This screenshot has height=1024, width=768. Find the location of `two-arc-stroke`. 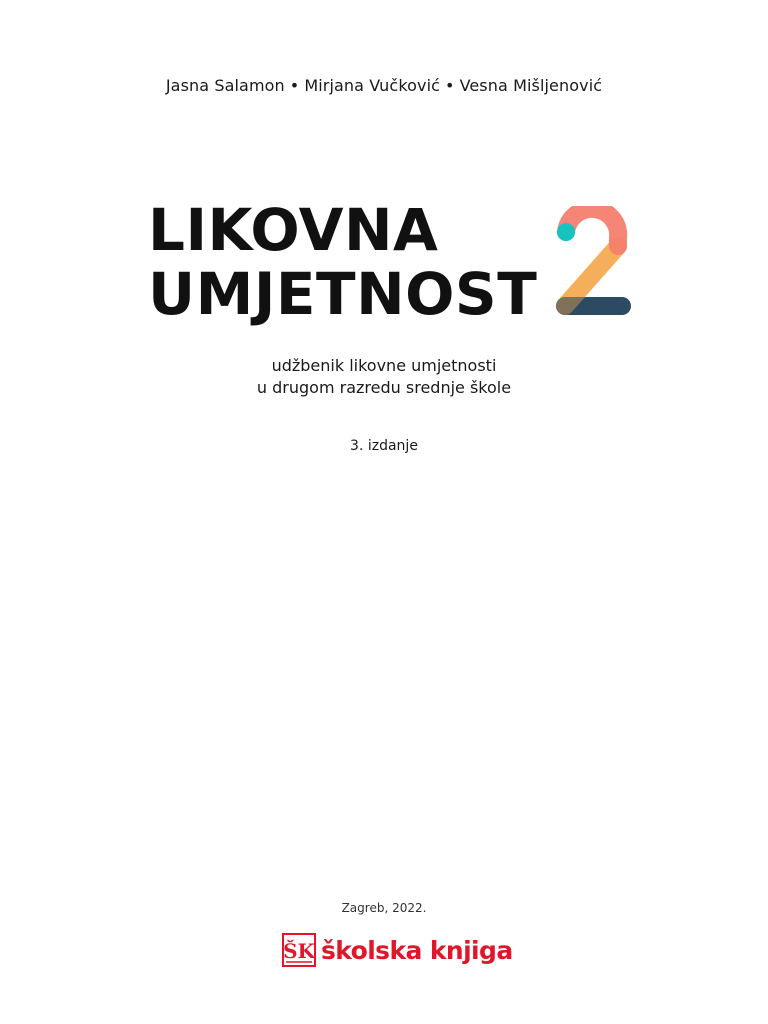

two-arc-stroke is located at coordinates (592, 230).